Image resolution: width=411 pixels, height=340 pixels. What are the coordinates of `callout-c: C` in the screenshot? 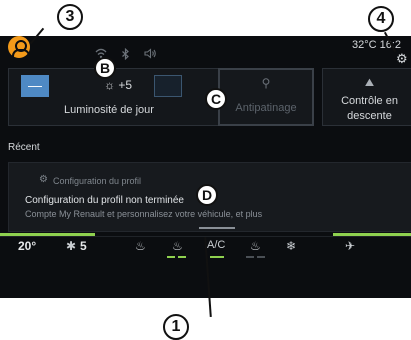 It's located at (216, 99).